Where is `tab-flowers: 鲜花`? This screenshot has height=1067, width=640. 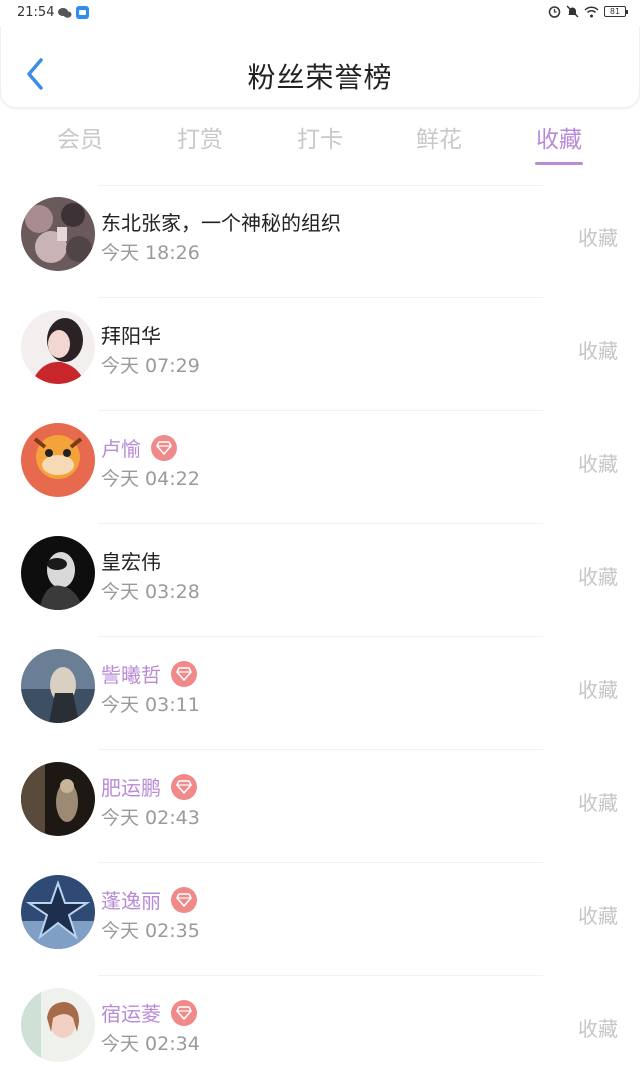
tab-flowers: 鲜花 is located at coordinates (439, 137).